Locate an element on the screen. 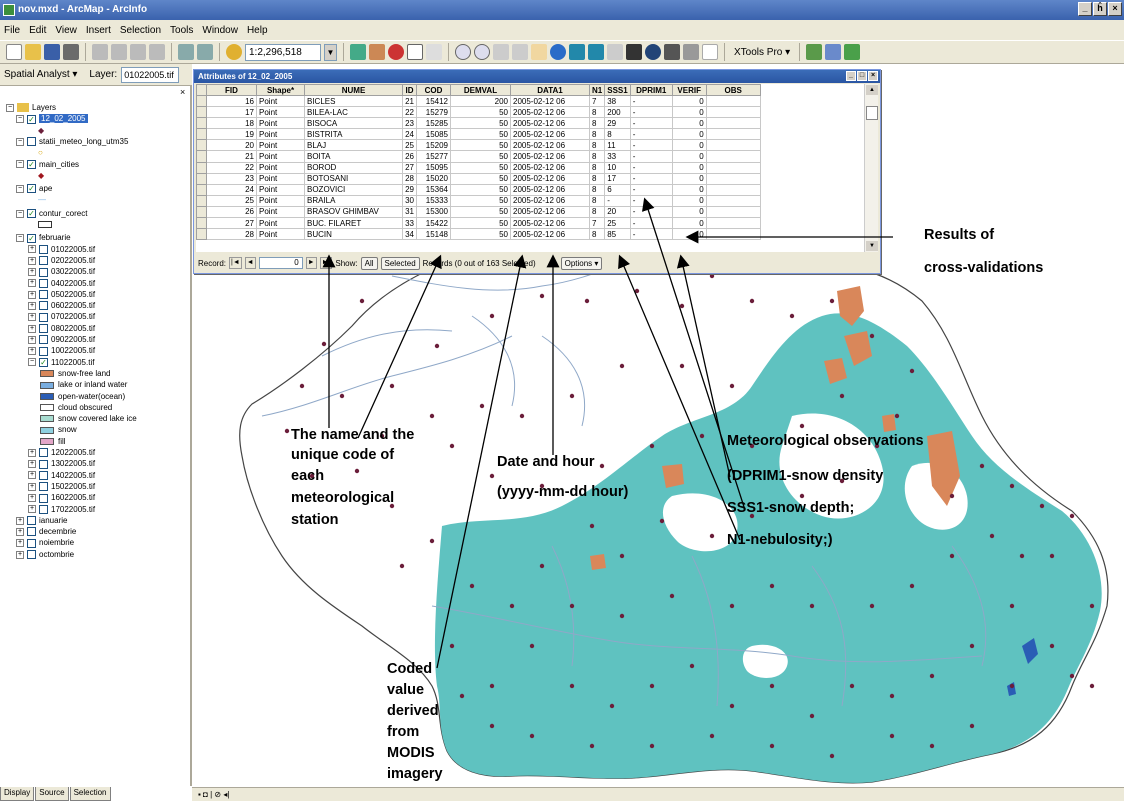  tab-display: Display is located at coordinates (17, 794).